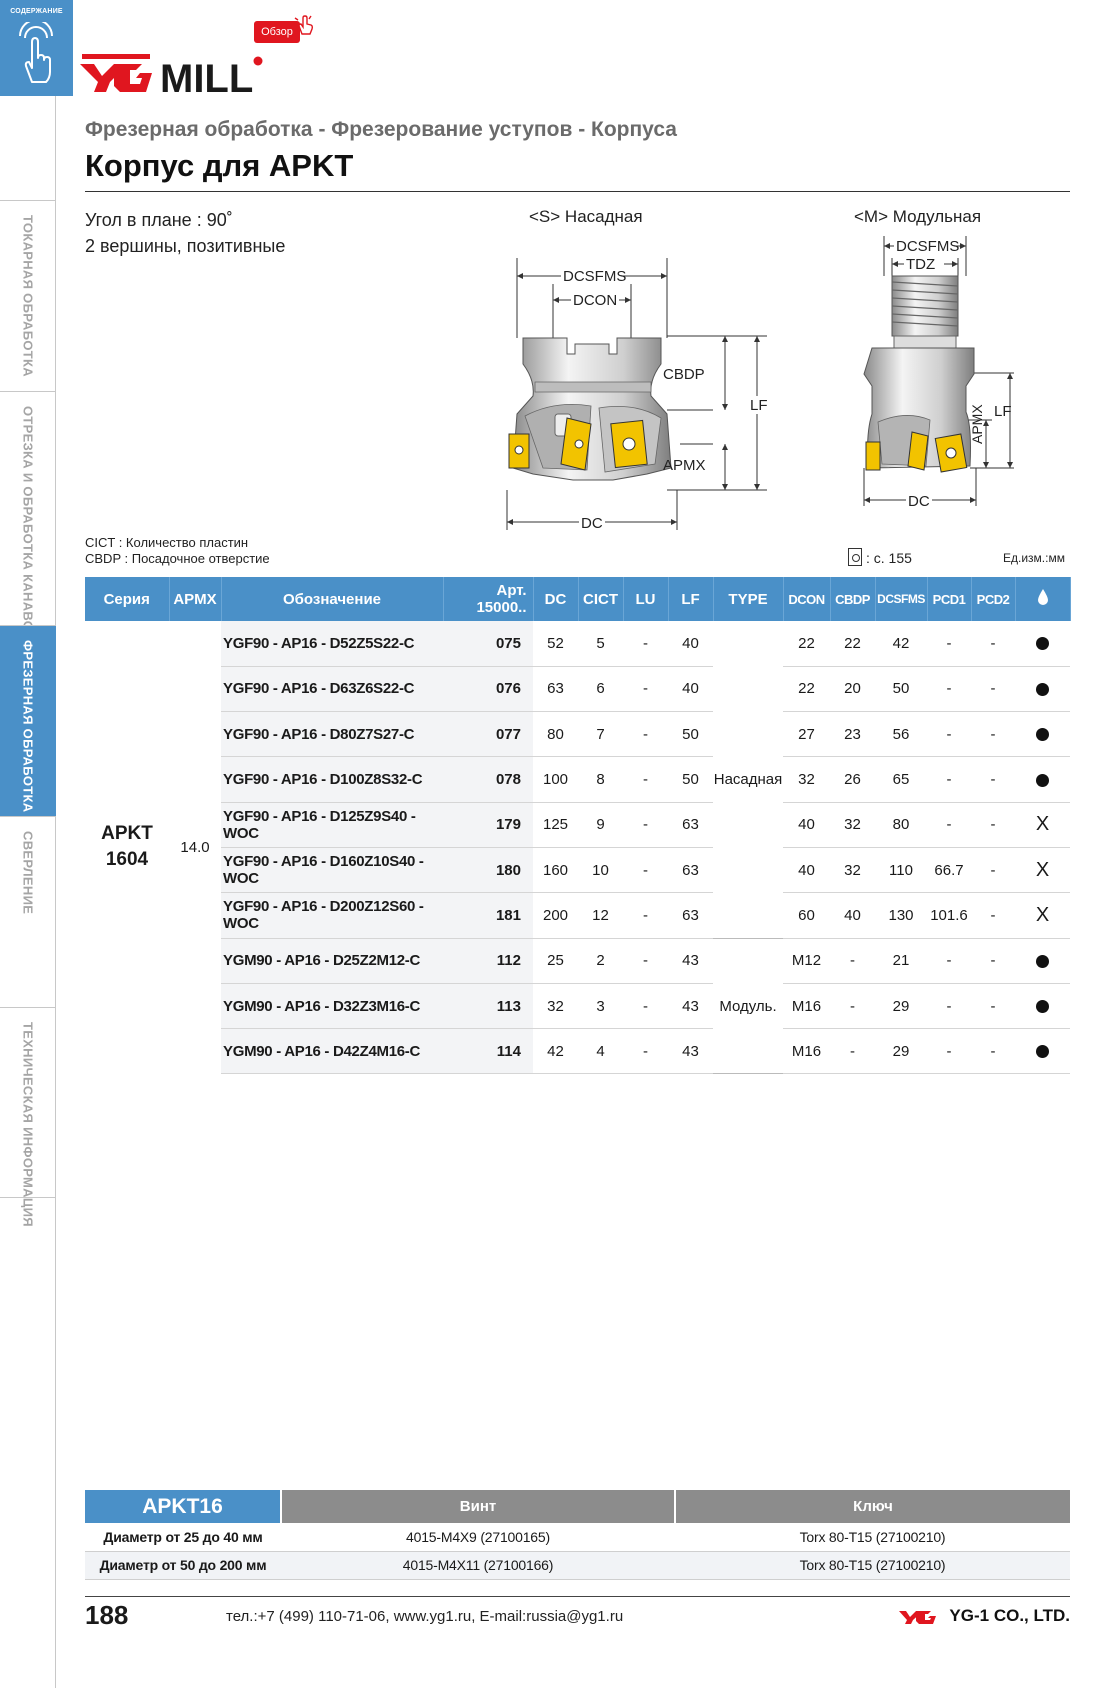  Describe the element at coordinates (167, 542) in the screenshot. I see `legend-cict: CICT : Количество пластин` at that location.